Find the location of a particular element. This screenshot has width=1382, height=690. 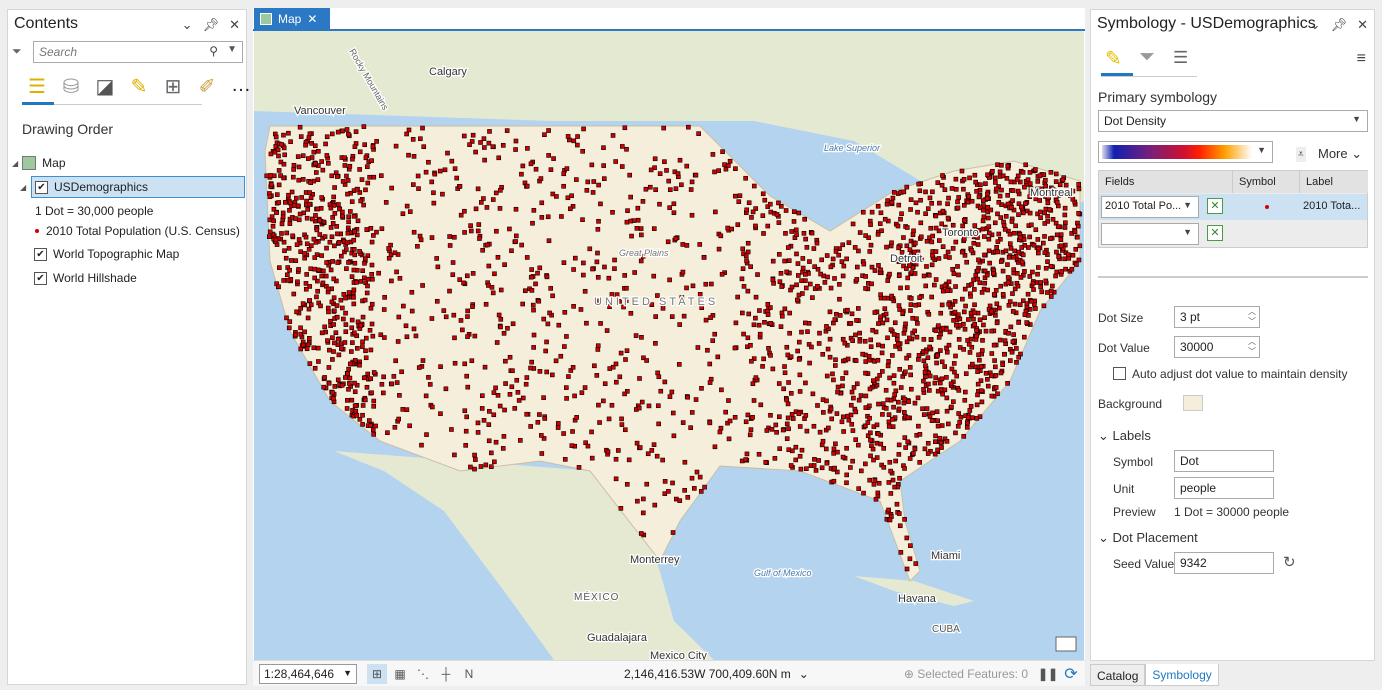

dot-placement-section-header: ⌄ Dot Placement is located at coordinates (1148, 538).